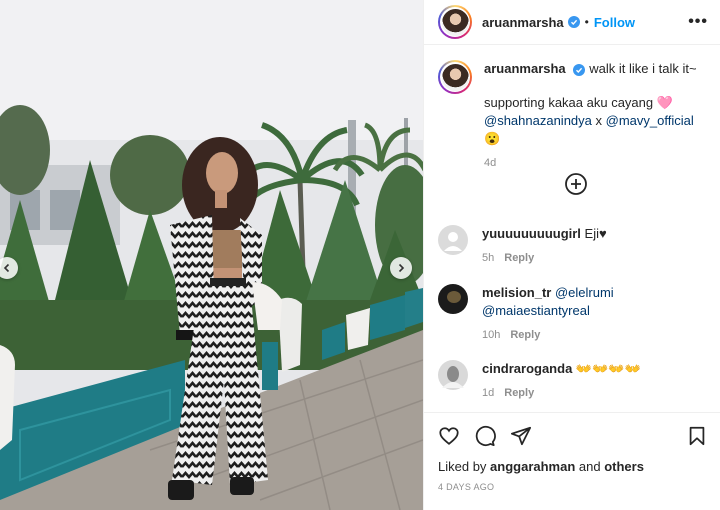 This screenshot has height=510, width=720. What do you see at coordinates (574, 246) in the screenshot?
I see `comment-item: yuuuuuuuuugirl Eji♥ 5h Reply` at bounding box center [574, 246].